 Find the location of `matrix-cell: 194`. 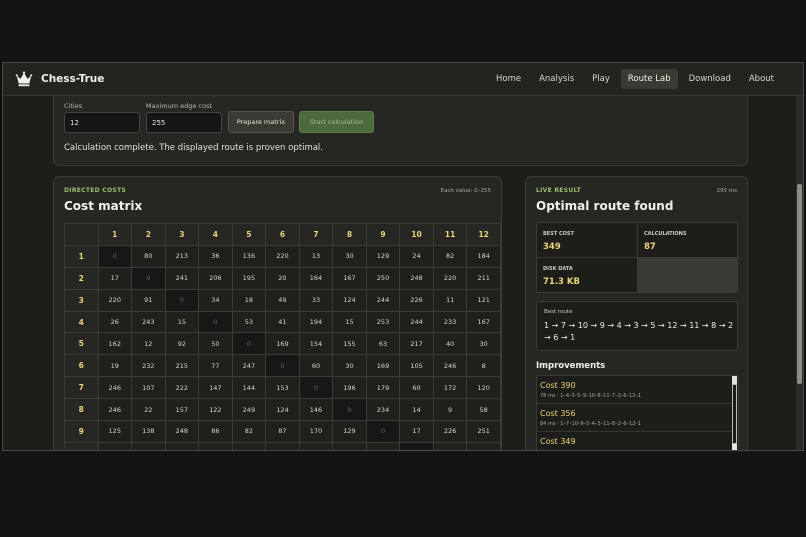

matrix-cell: 194 is located at coordinates (316, 322).